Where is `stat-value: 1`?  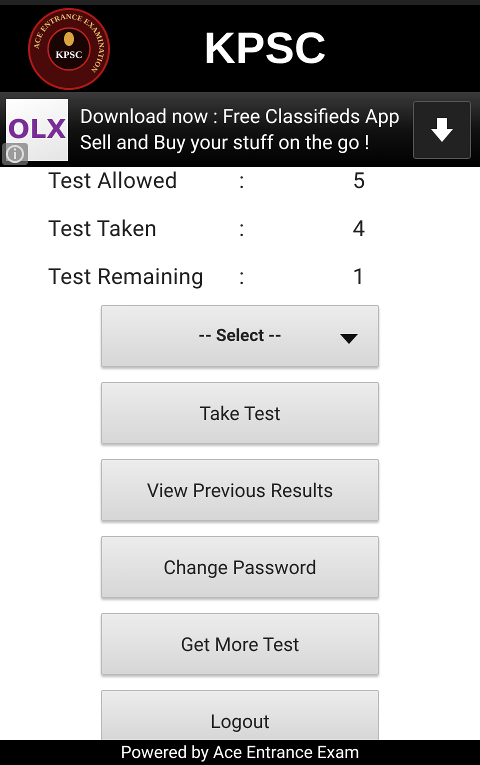
stat-value: 1 is located at coordinates (359, 277).